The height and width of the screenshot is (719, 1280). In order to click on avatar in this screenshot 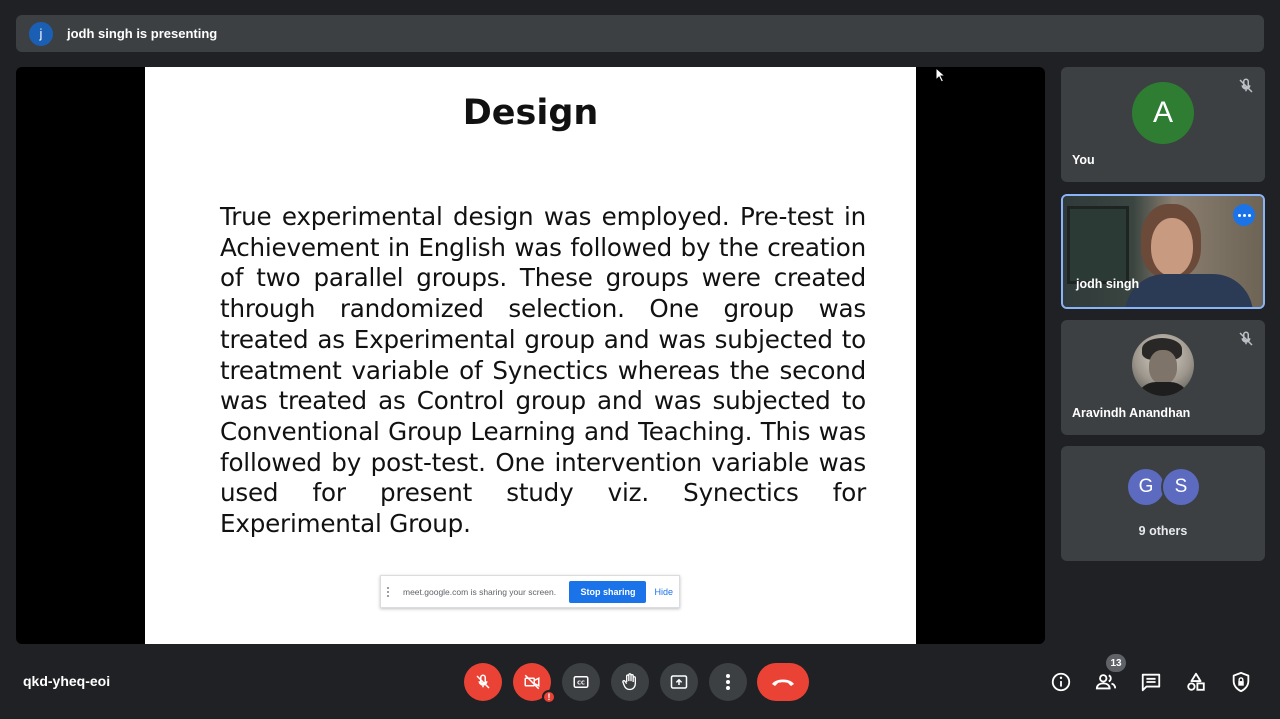, I will do `click(1163, 365)`.